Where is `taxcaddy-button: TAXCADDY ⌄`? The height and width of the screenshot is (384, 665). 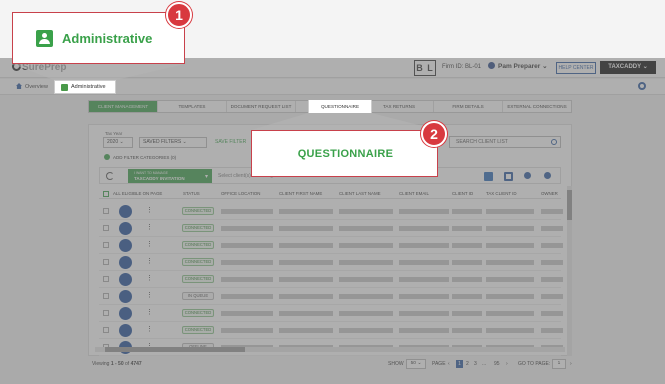 taxcaddy-button: TAXCADDY ⌄ is located at coordinates (628, 67).